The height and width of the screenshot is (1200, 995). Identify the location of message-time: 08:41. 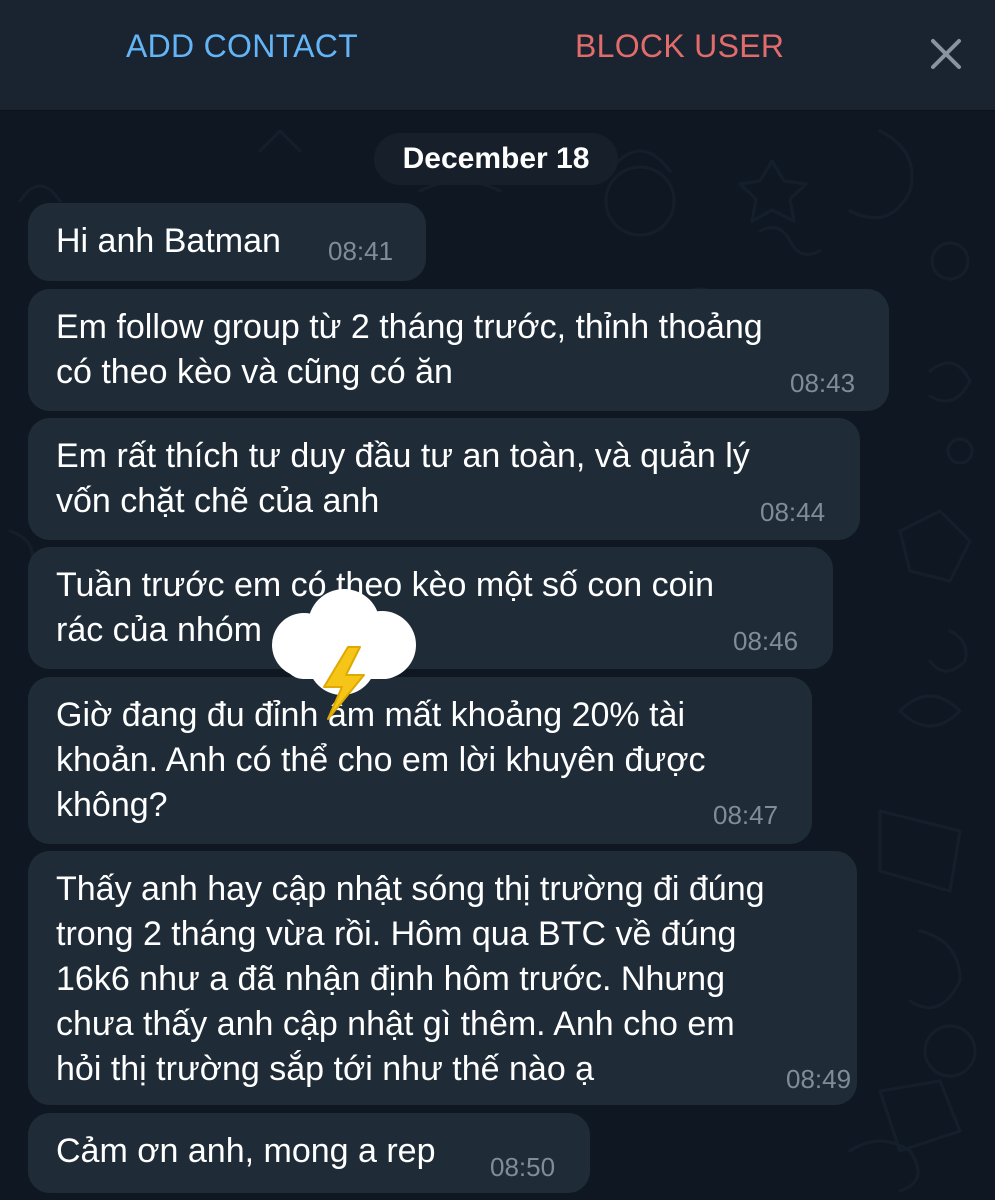
(361, 251).